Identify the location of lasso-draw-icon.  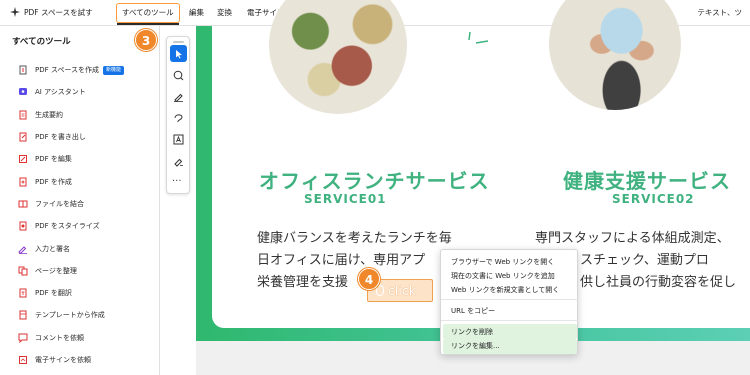
(178, 118).